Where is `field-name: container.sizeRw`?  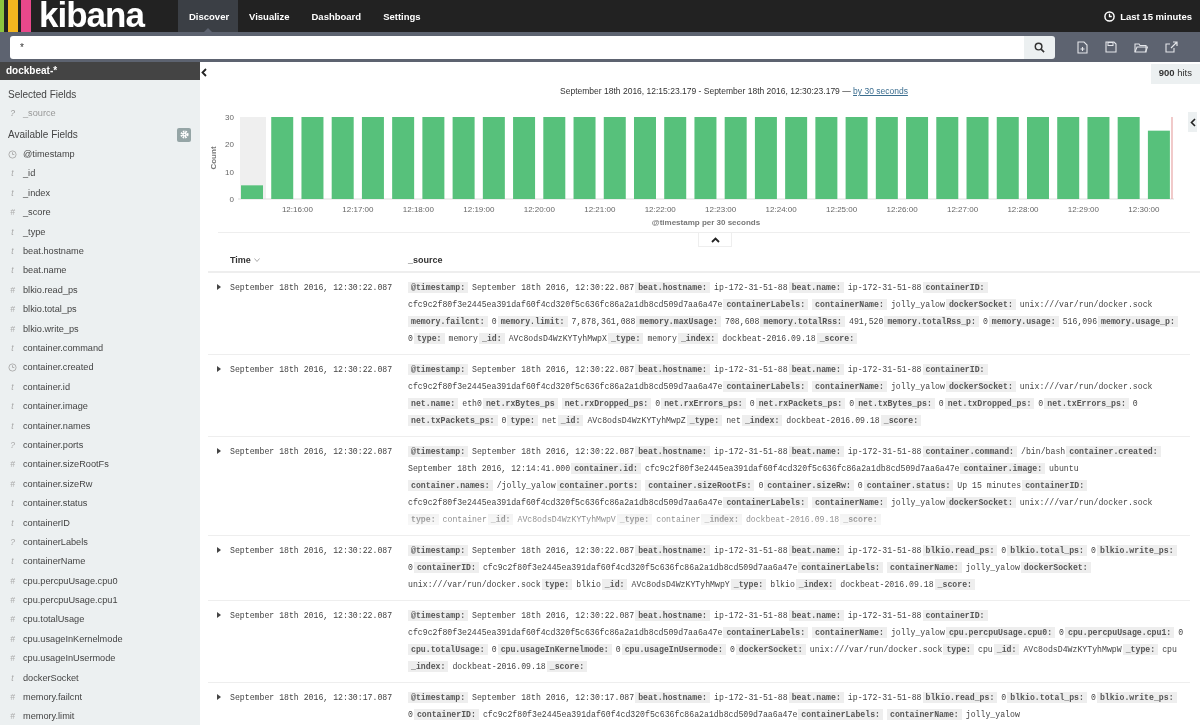 field-name: container.sizeRw is located at coordinates (58, 483).